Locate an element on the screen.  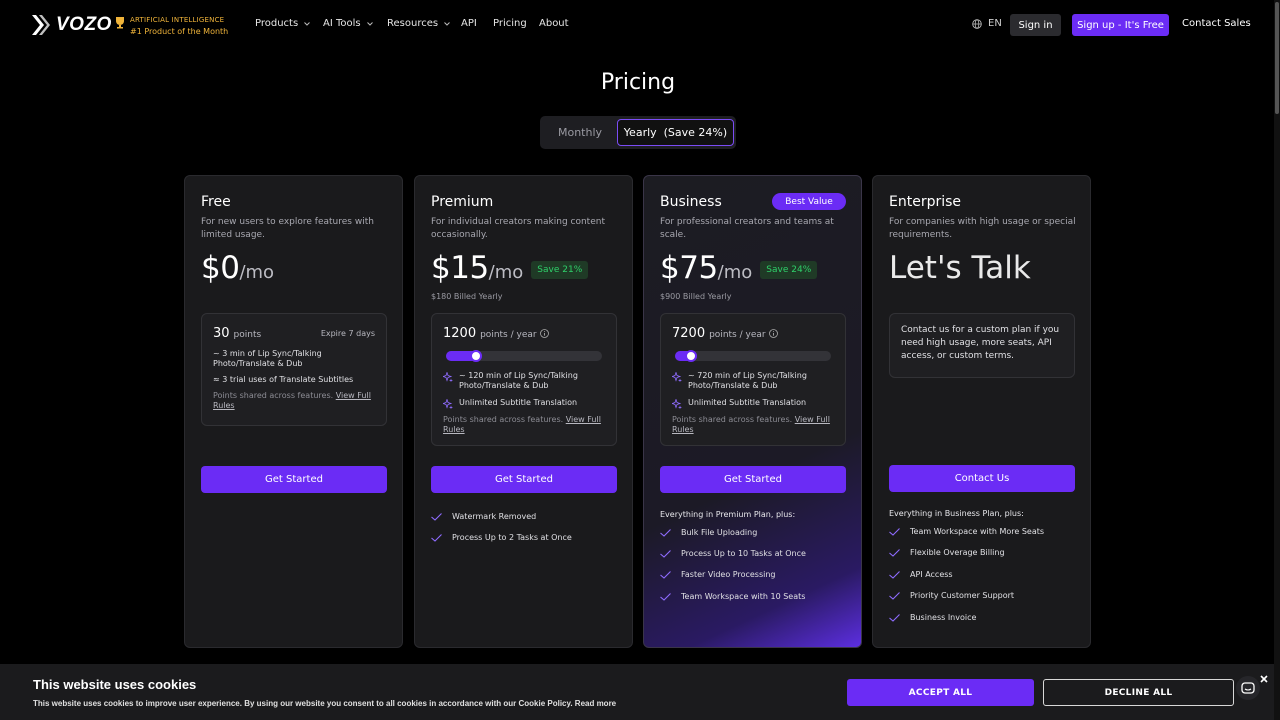
feature-item: Flexible Overage Billing is located at coordinates (947, 552).